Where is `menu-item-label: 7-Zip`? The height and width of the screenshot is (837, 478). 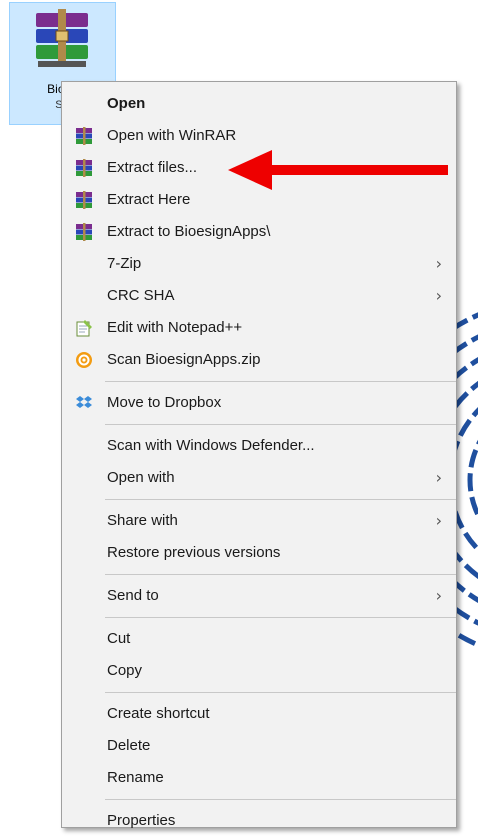
menu-item-label: 7-Zip is located at coordinates (124, 263).